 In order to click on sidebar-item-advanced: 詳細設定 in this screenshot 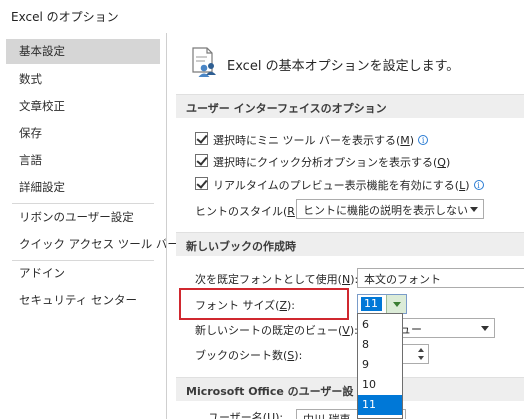, I will do `click(83, 187)`.